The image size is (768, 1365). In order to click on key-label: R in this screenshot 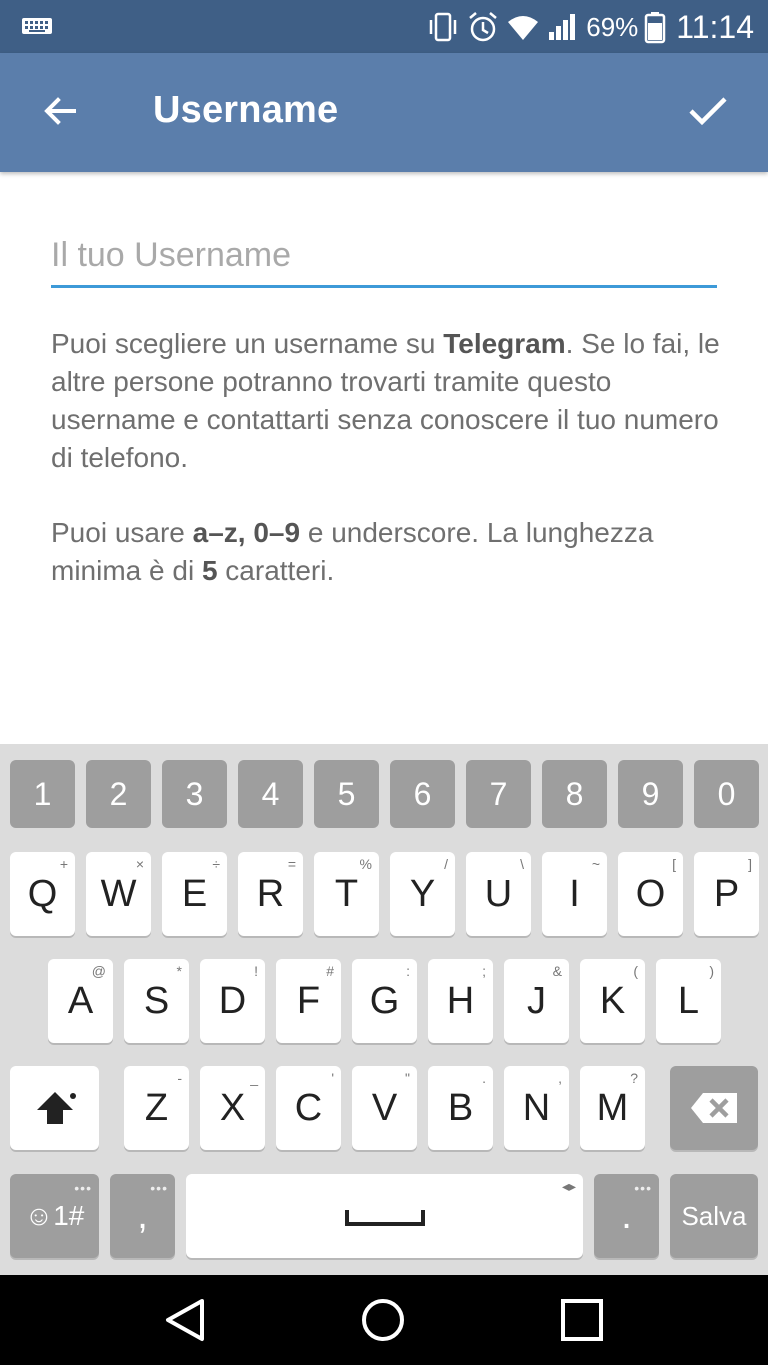, I will do `click(270, 893)`.